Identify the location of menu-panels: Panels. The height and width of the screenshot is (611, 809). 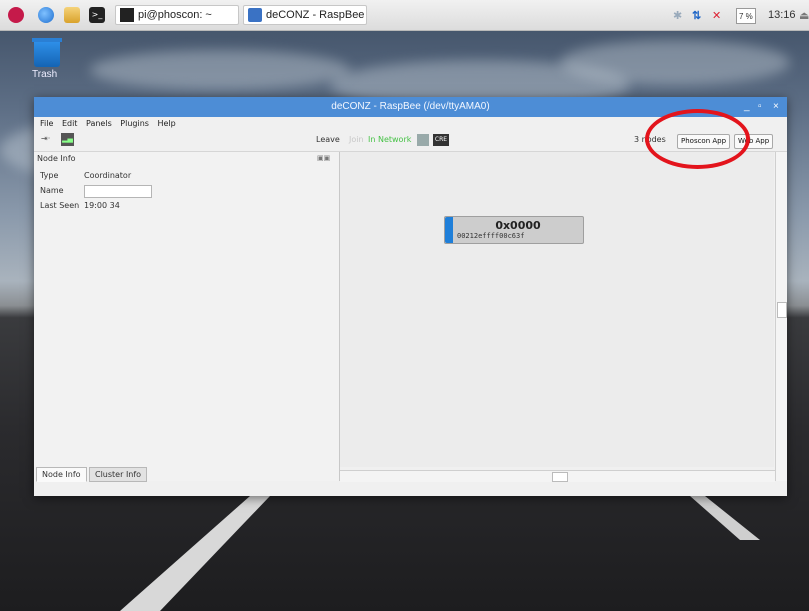
(99, 123).